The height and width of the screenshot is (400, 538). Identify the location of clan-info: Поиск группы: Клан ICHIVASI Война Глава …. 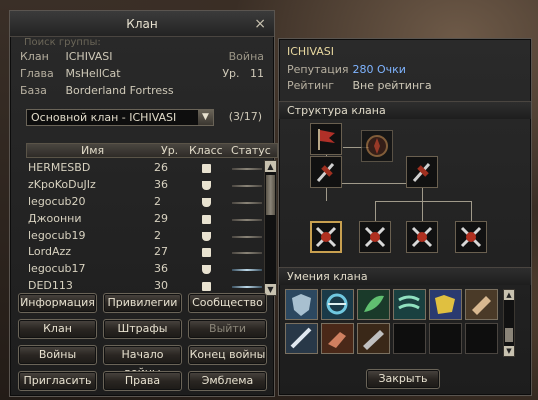
(142, 71).